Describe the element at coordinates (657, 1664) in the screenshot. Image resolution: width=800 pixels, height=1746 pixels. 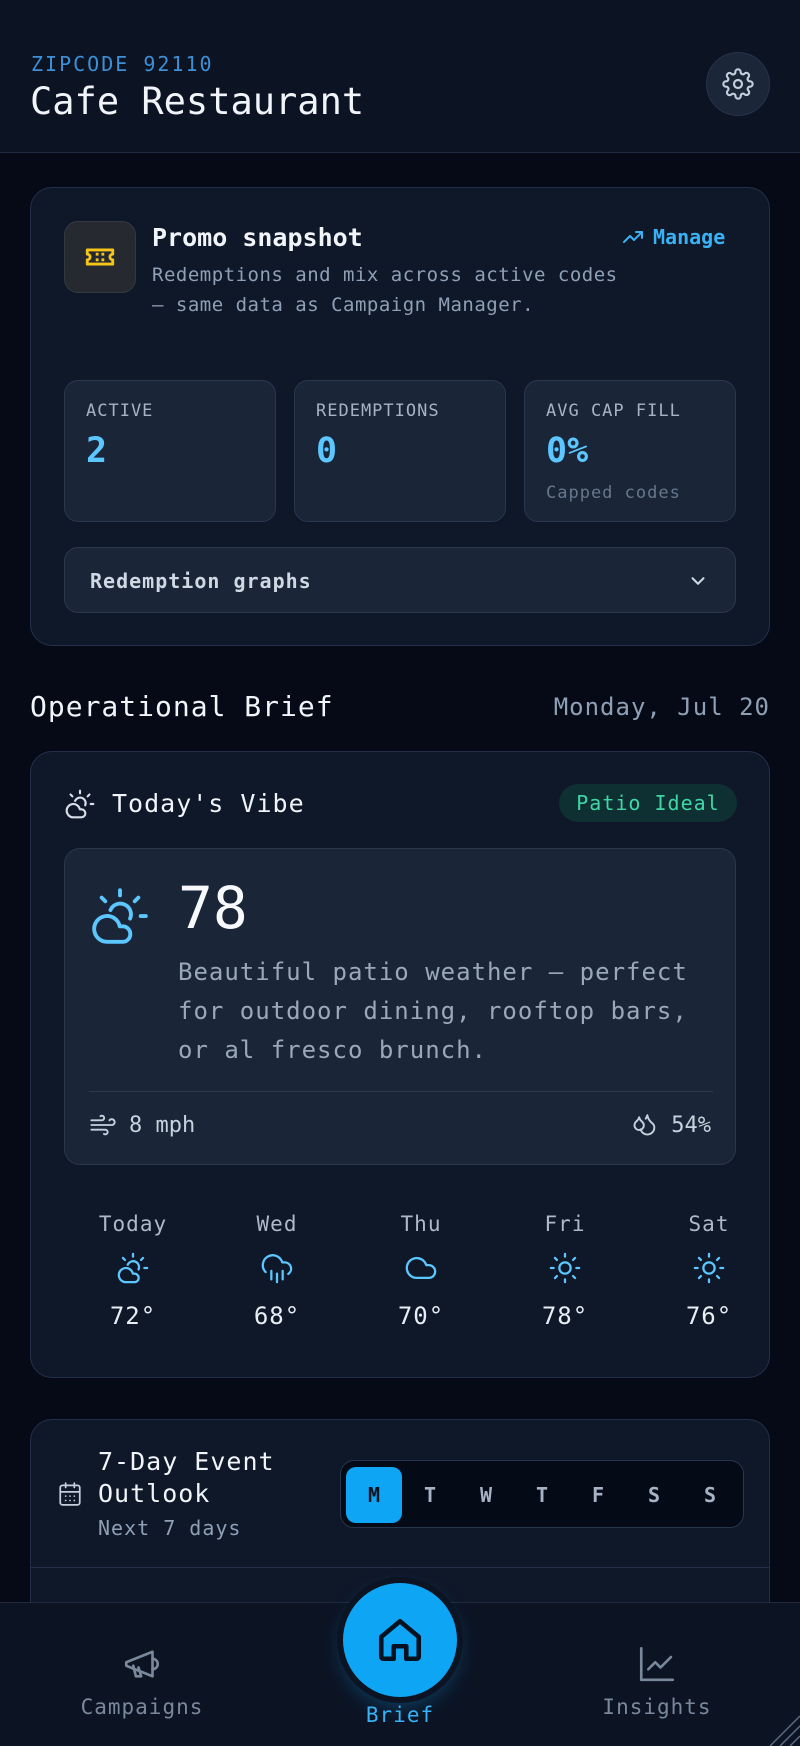
I see `line-chart-icon` at that location.